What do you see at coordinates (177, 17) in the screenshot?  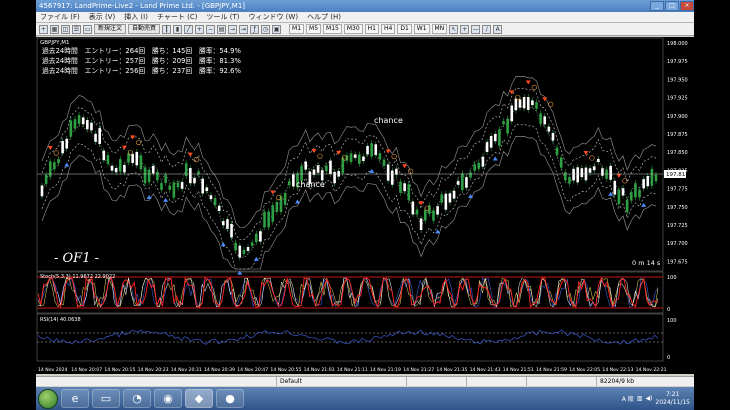 I see `menu-chart: チャート (C)` at bounding box center [177, 17].